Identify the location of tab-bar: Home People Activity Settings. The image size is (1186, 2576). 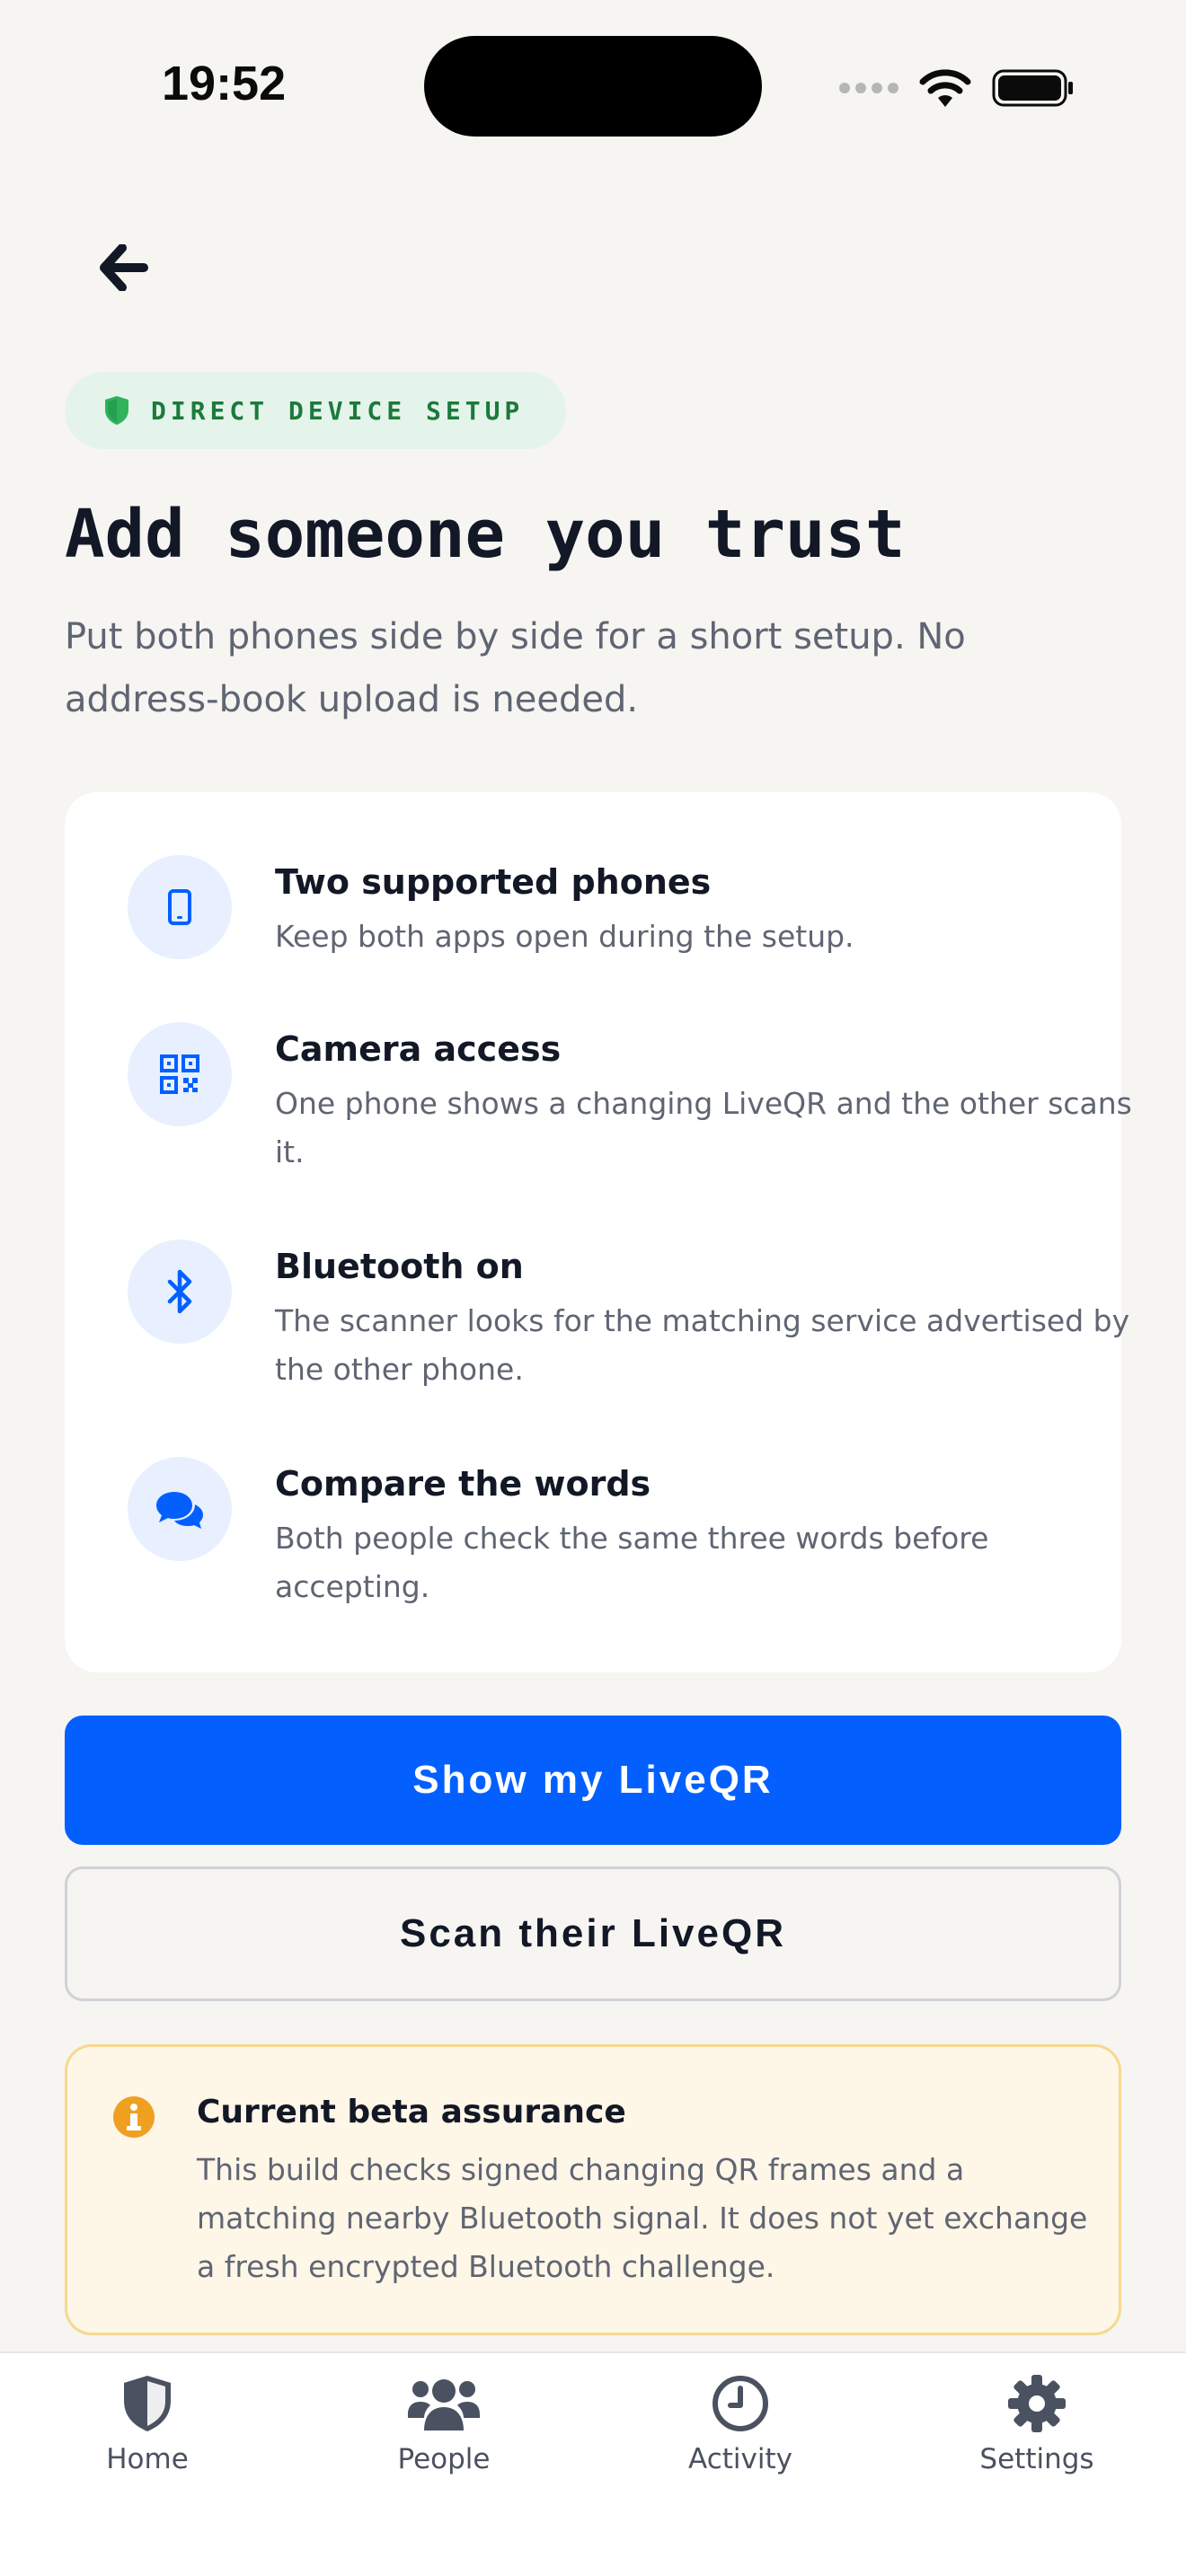
(593, 2463).